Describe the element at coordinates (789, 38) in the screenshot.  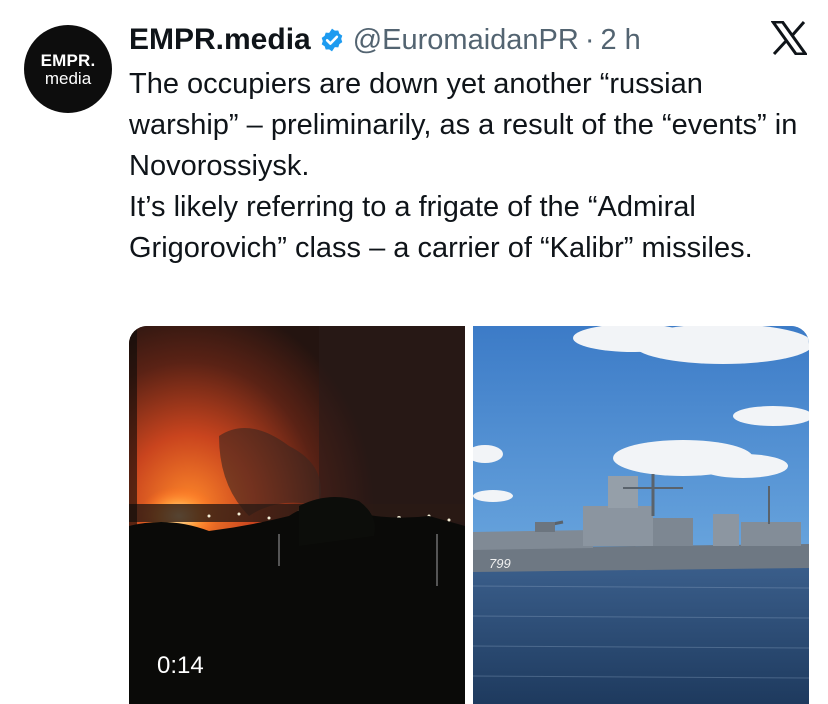
I see `x-logo-icon` at that location.